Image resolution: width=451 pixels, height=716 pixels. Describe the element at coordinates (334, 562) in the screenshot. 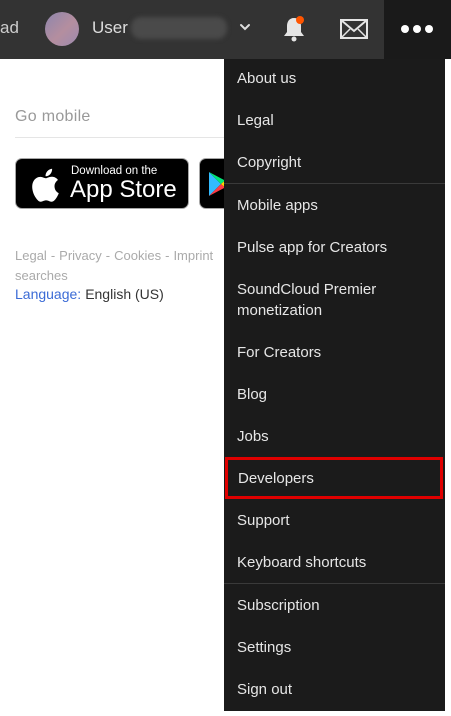

I see `menu-item-keyboard-shortcuts: Keyboard shortcuts` at that location.